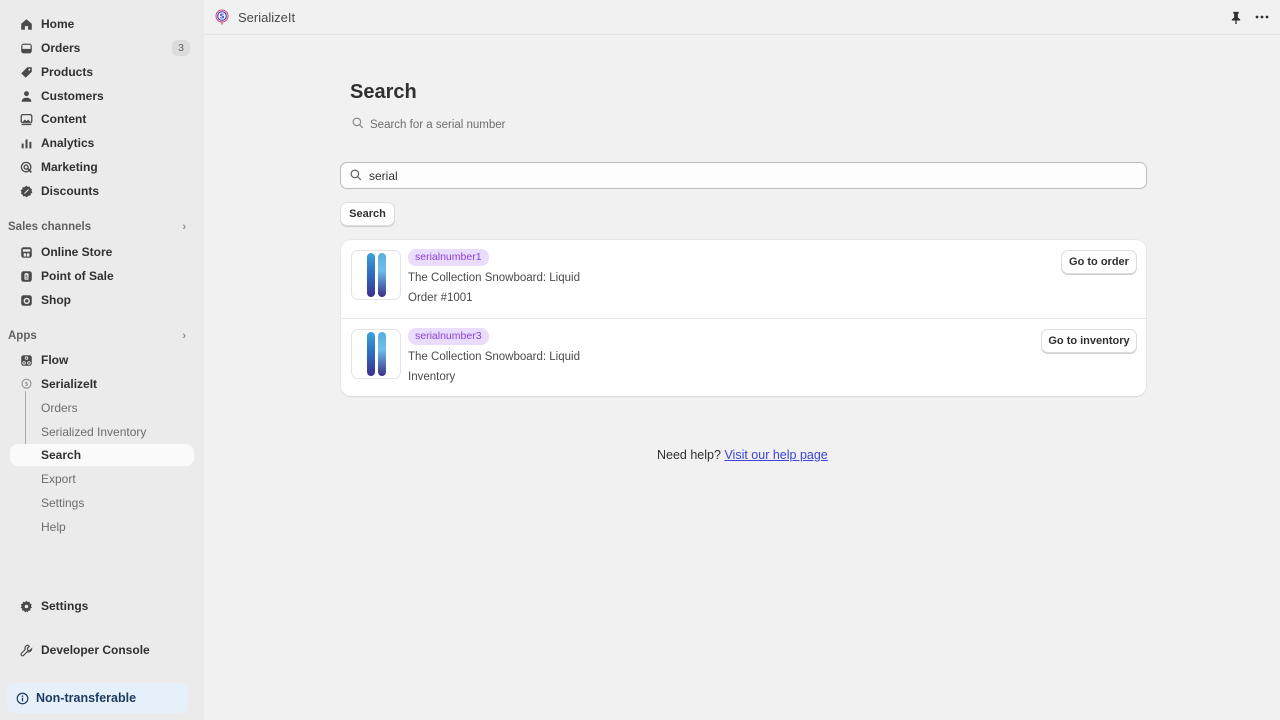 This screenshot has height=720, width=1280. Describe the element at coordinates (72, 96) in the screenshot. I see `sidebar-item-label: Customers` at that location.